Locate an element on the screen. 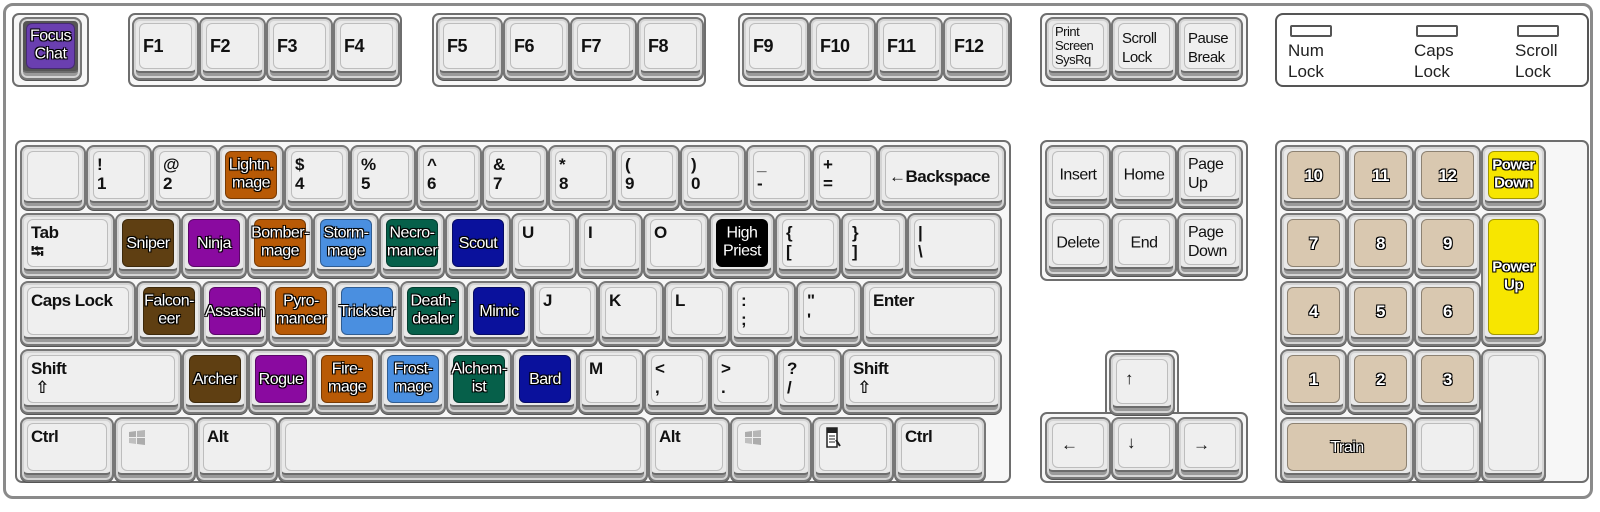 Image resolution: width=1600 pixels, height=512 pixels. key-necro-mancer: Necro- mancer is located at coordinates (412, 245).